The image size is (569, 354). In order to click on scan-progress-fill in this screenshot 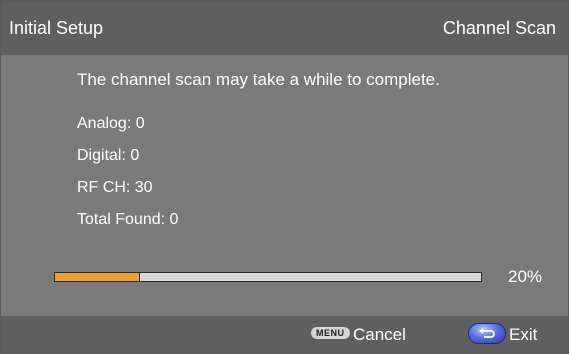, I will do `click(98, 277)`.